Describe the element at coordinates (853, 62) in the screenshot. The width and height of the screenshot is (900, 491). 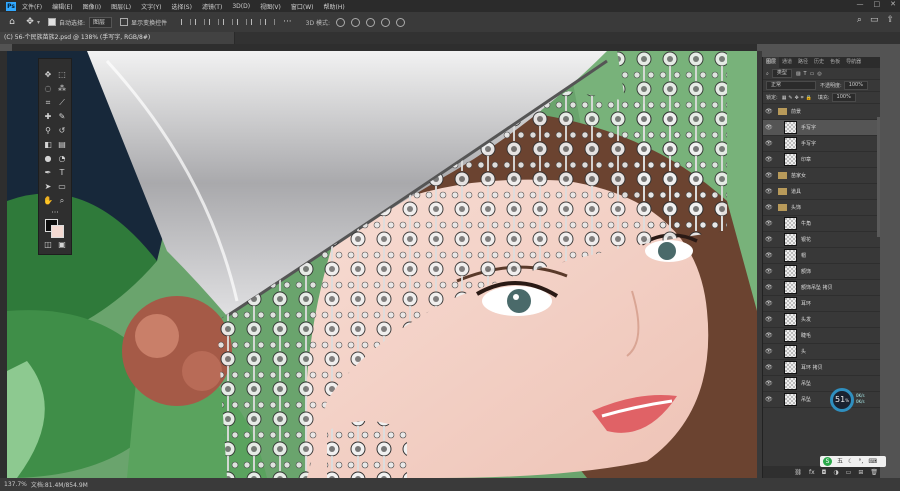
I see `tab-navigator: 导航器` at that location.